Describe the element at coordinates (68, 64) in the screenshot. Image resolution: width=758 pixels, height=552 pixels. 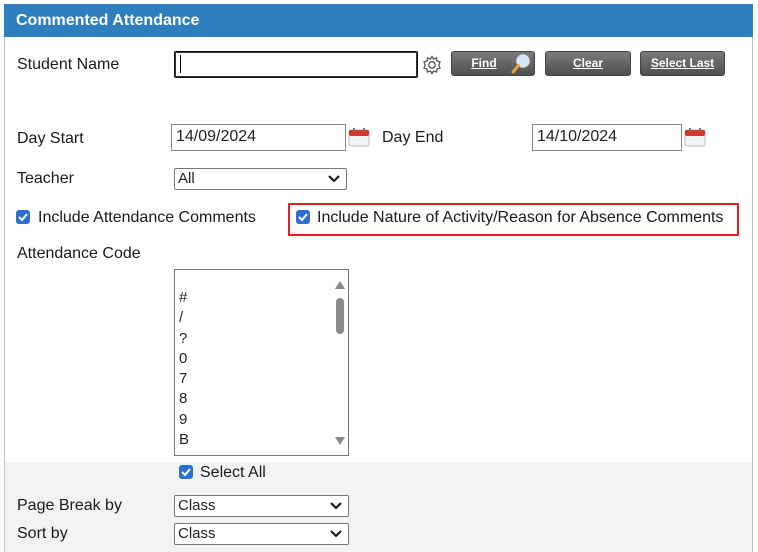
I see `student-name-label: Student Name` at that location.